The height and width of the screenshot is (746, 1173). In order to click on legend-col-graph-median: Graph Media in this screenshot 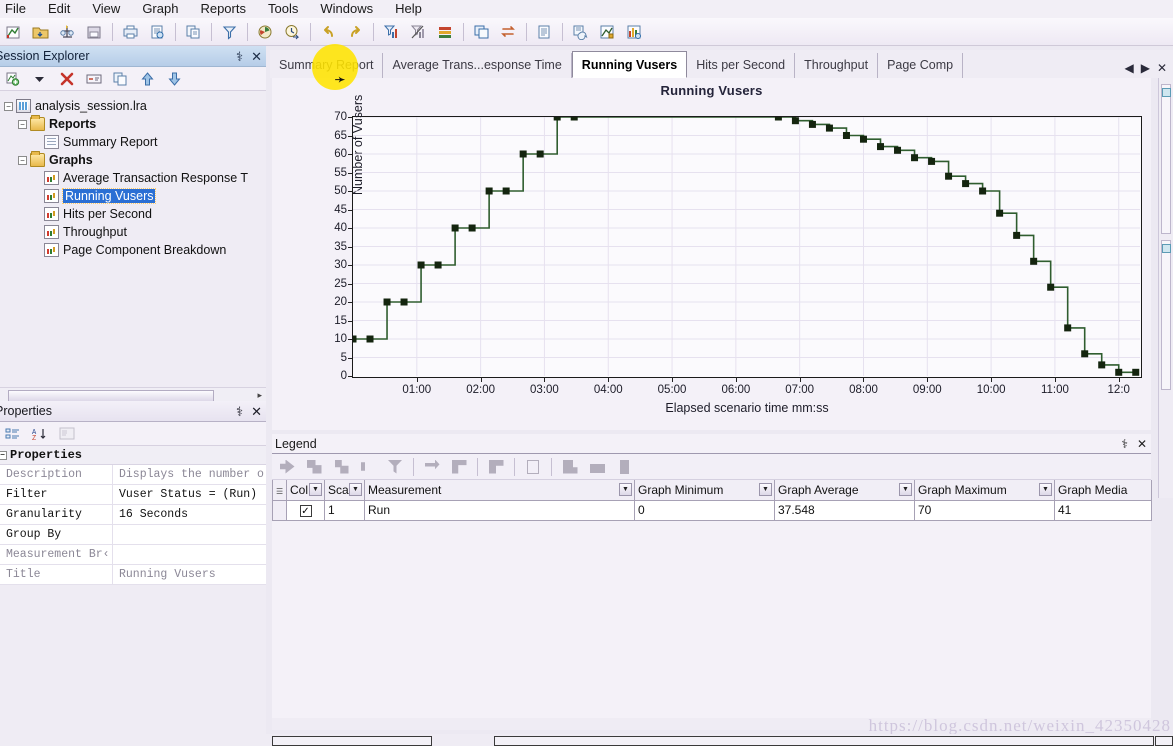, I will do `click(1103, 490)`.